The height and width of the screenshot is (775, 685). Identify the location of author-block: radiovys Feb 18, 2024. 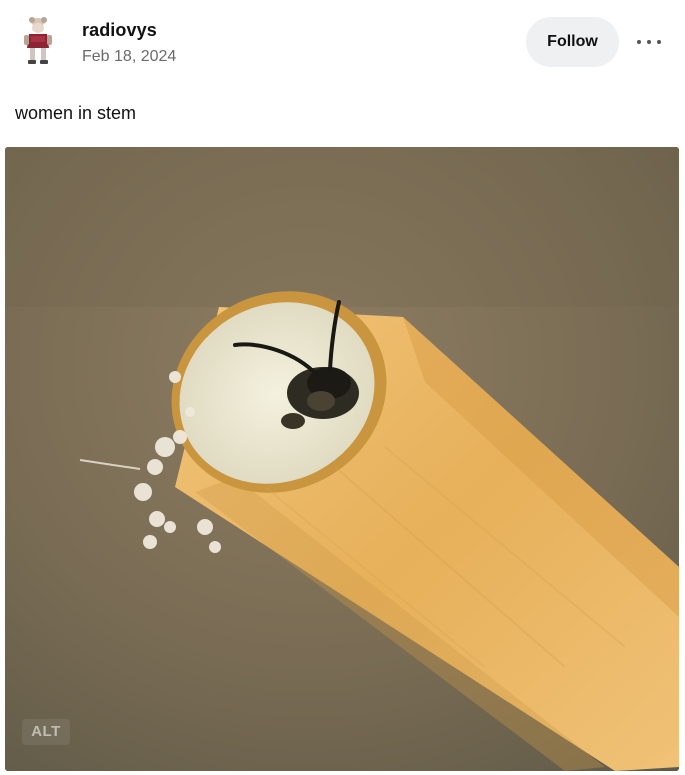
(129, 43).